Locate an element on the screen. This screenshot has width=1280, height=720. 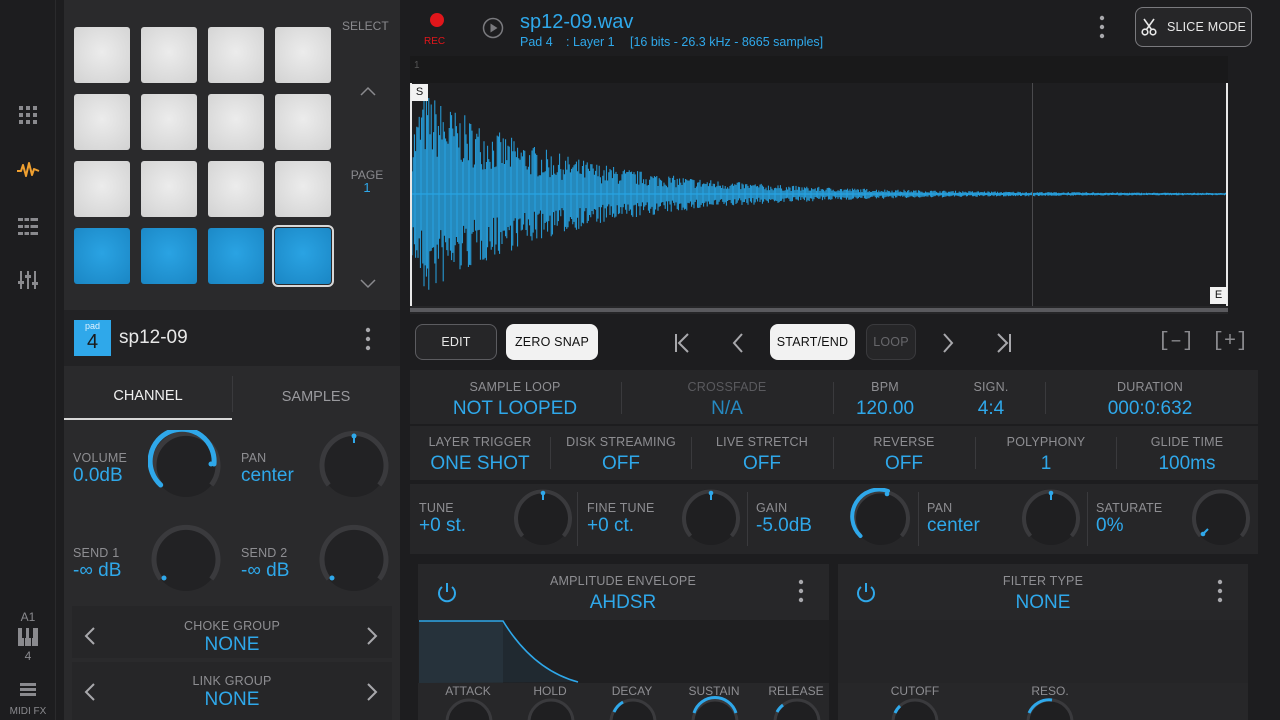
slice-mode-label: SLICE MODE is located at coordinates (1206, 27).